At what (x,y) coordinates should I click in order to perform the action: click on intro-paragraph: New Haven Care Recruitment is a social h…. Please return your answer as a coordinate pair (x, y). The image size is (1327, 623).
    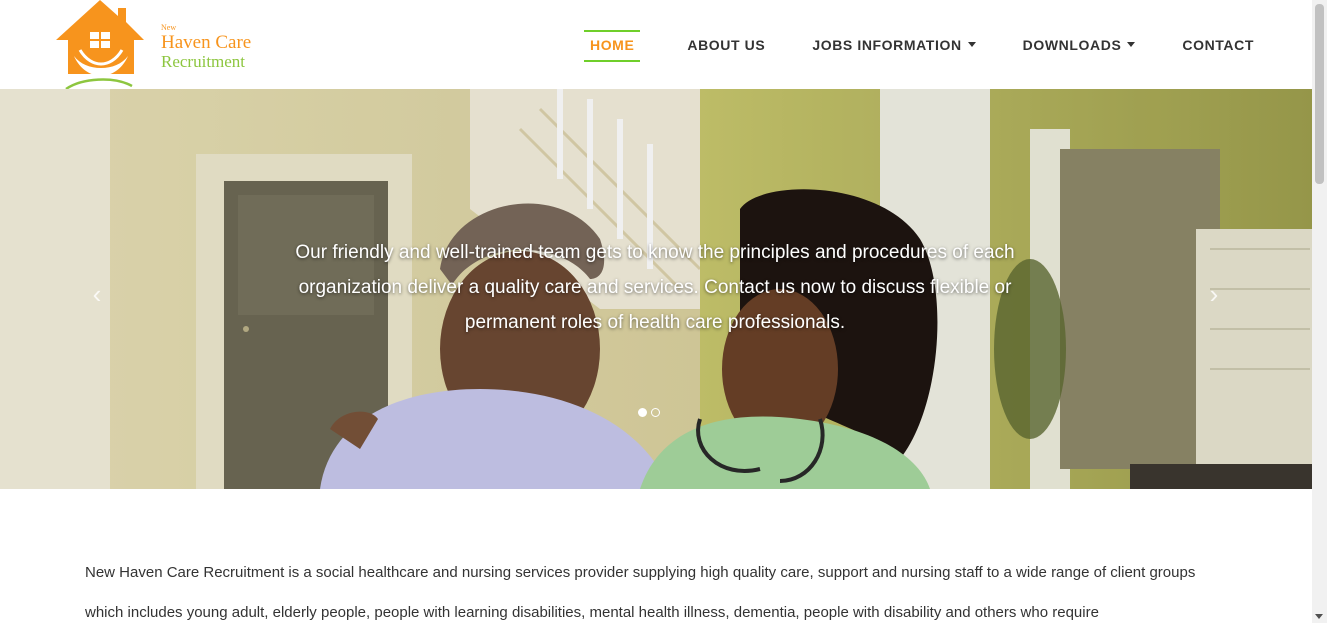
    Looking at the image, I should click on (640, 592).